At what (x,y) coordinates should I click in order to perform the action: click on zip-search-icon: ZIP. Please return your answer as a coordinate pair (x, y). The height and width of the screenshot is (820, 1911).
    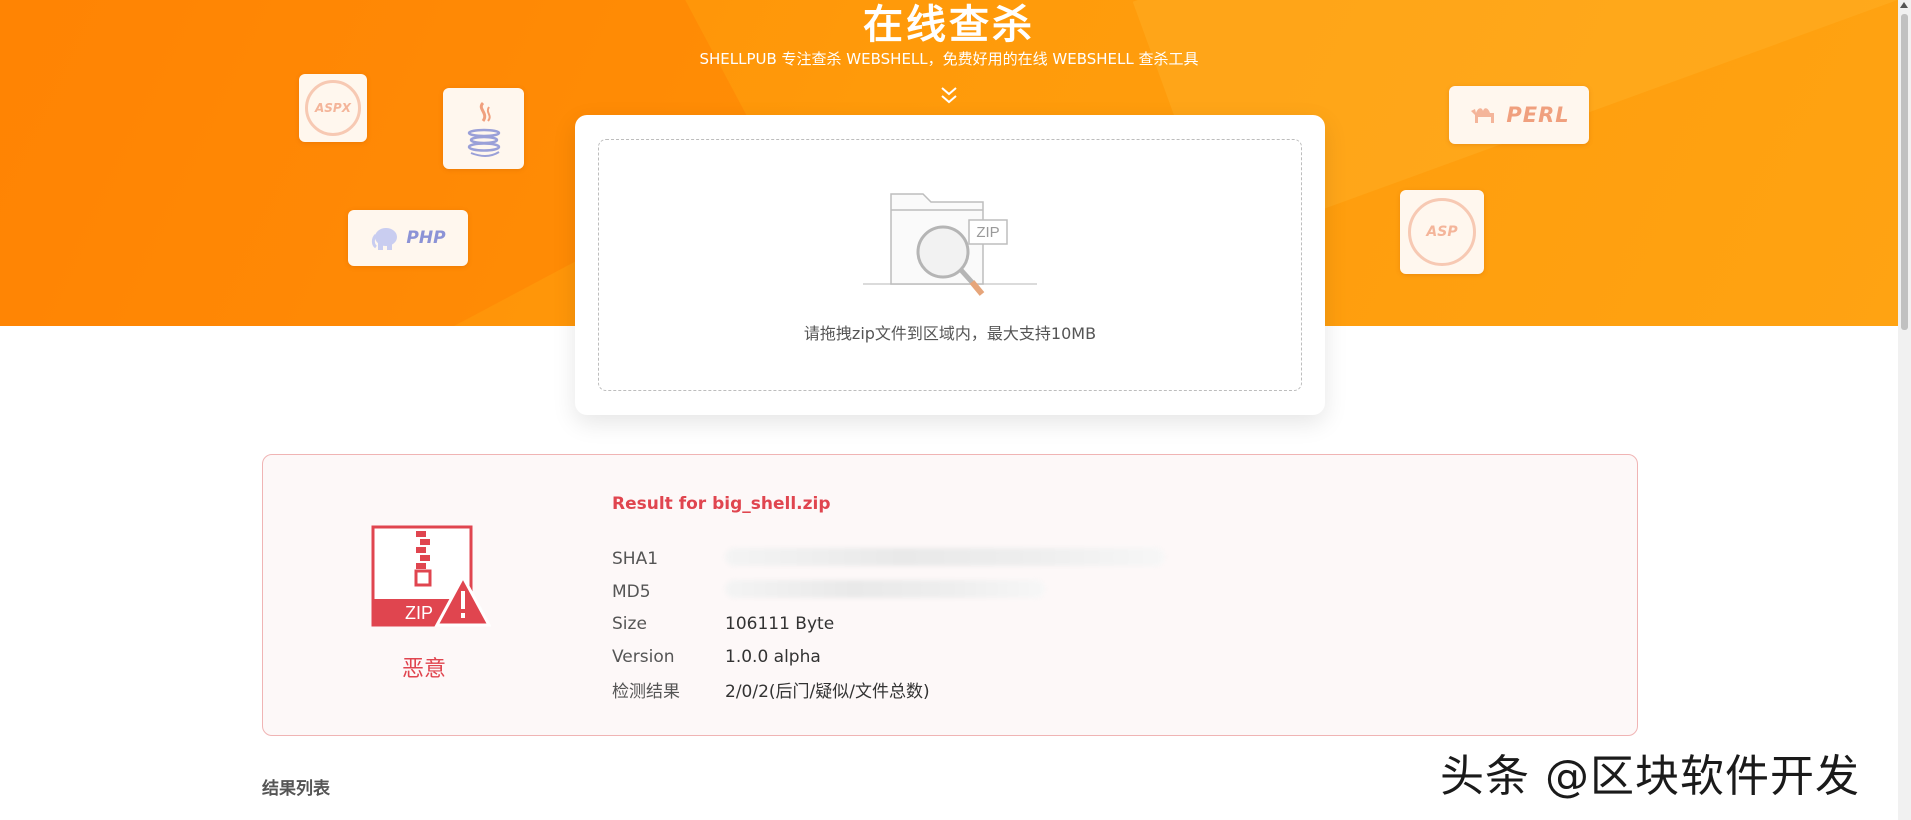
    Looking at the image, I should click on (950, 244).